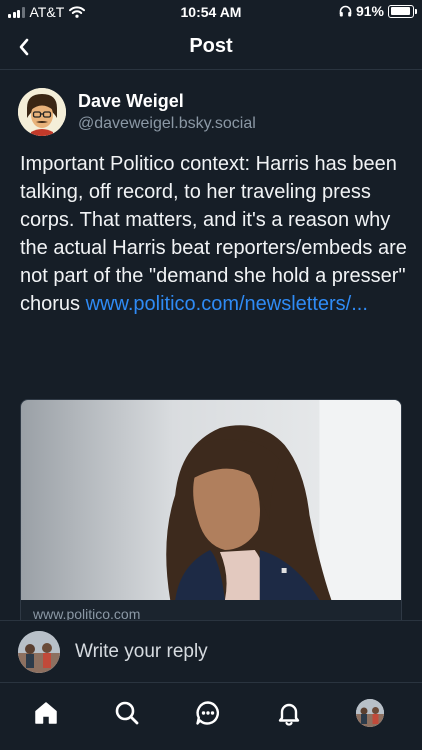 Image resolution: width=422 pixels, height=750 pixels. I want to click on status-right: 91%, so click(378, 11).